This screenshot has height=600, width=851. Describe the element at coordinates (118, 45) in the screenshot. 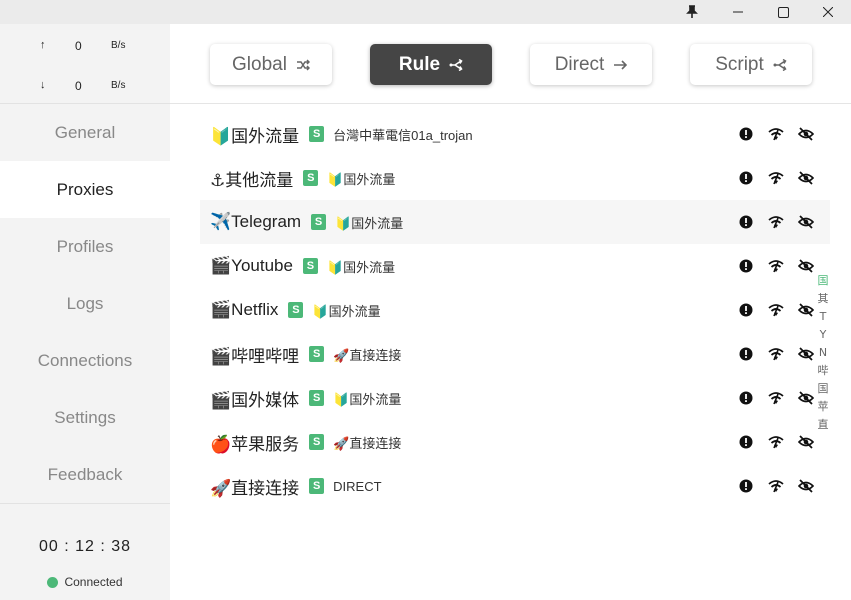

I see `upload-unit: B/s` at that location.